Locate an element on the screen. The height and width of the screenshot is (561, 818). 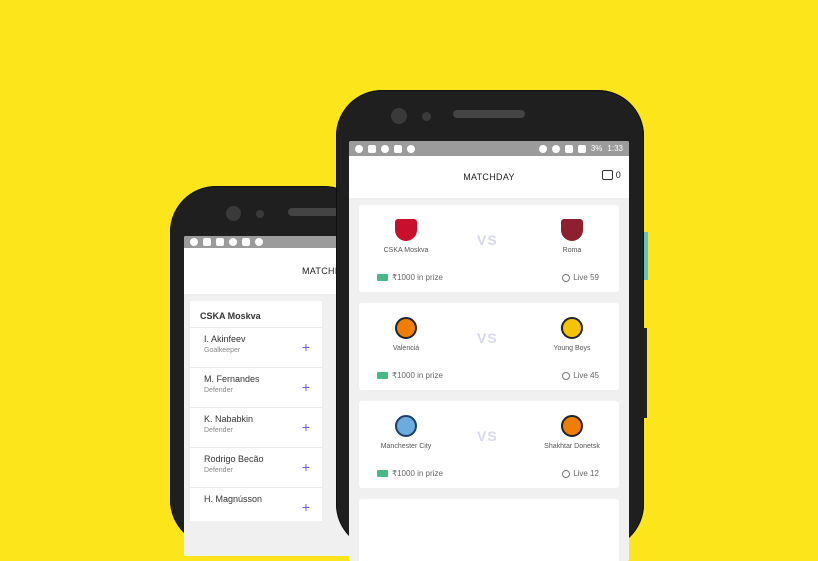
live-status: Live 12 is located at coordinates (580, 473).